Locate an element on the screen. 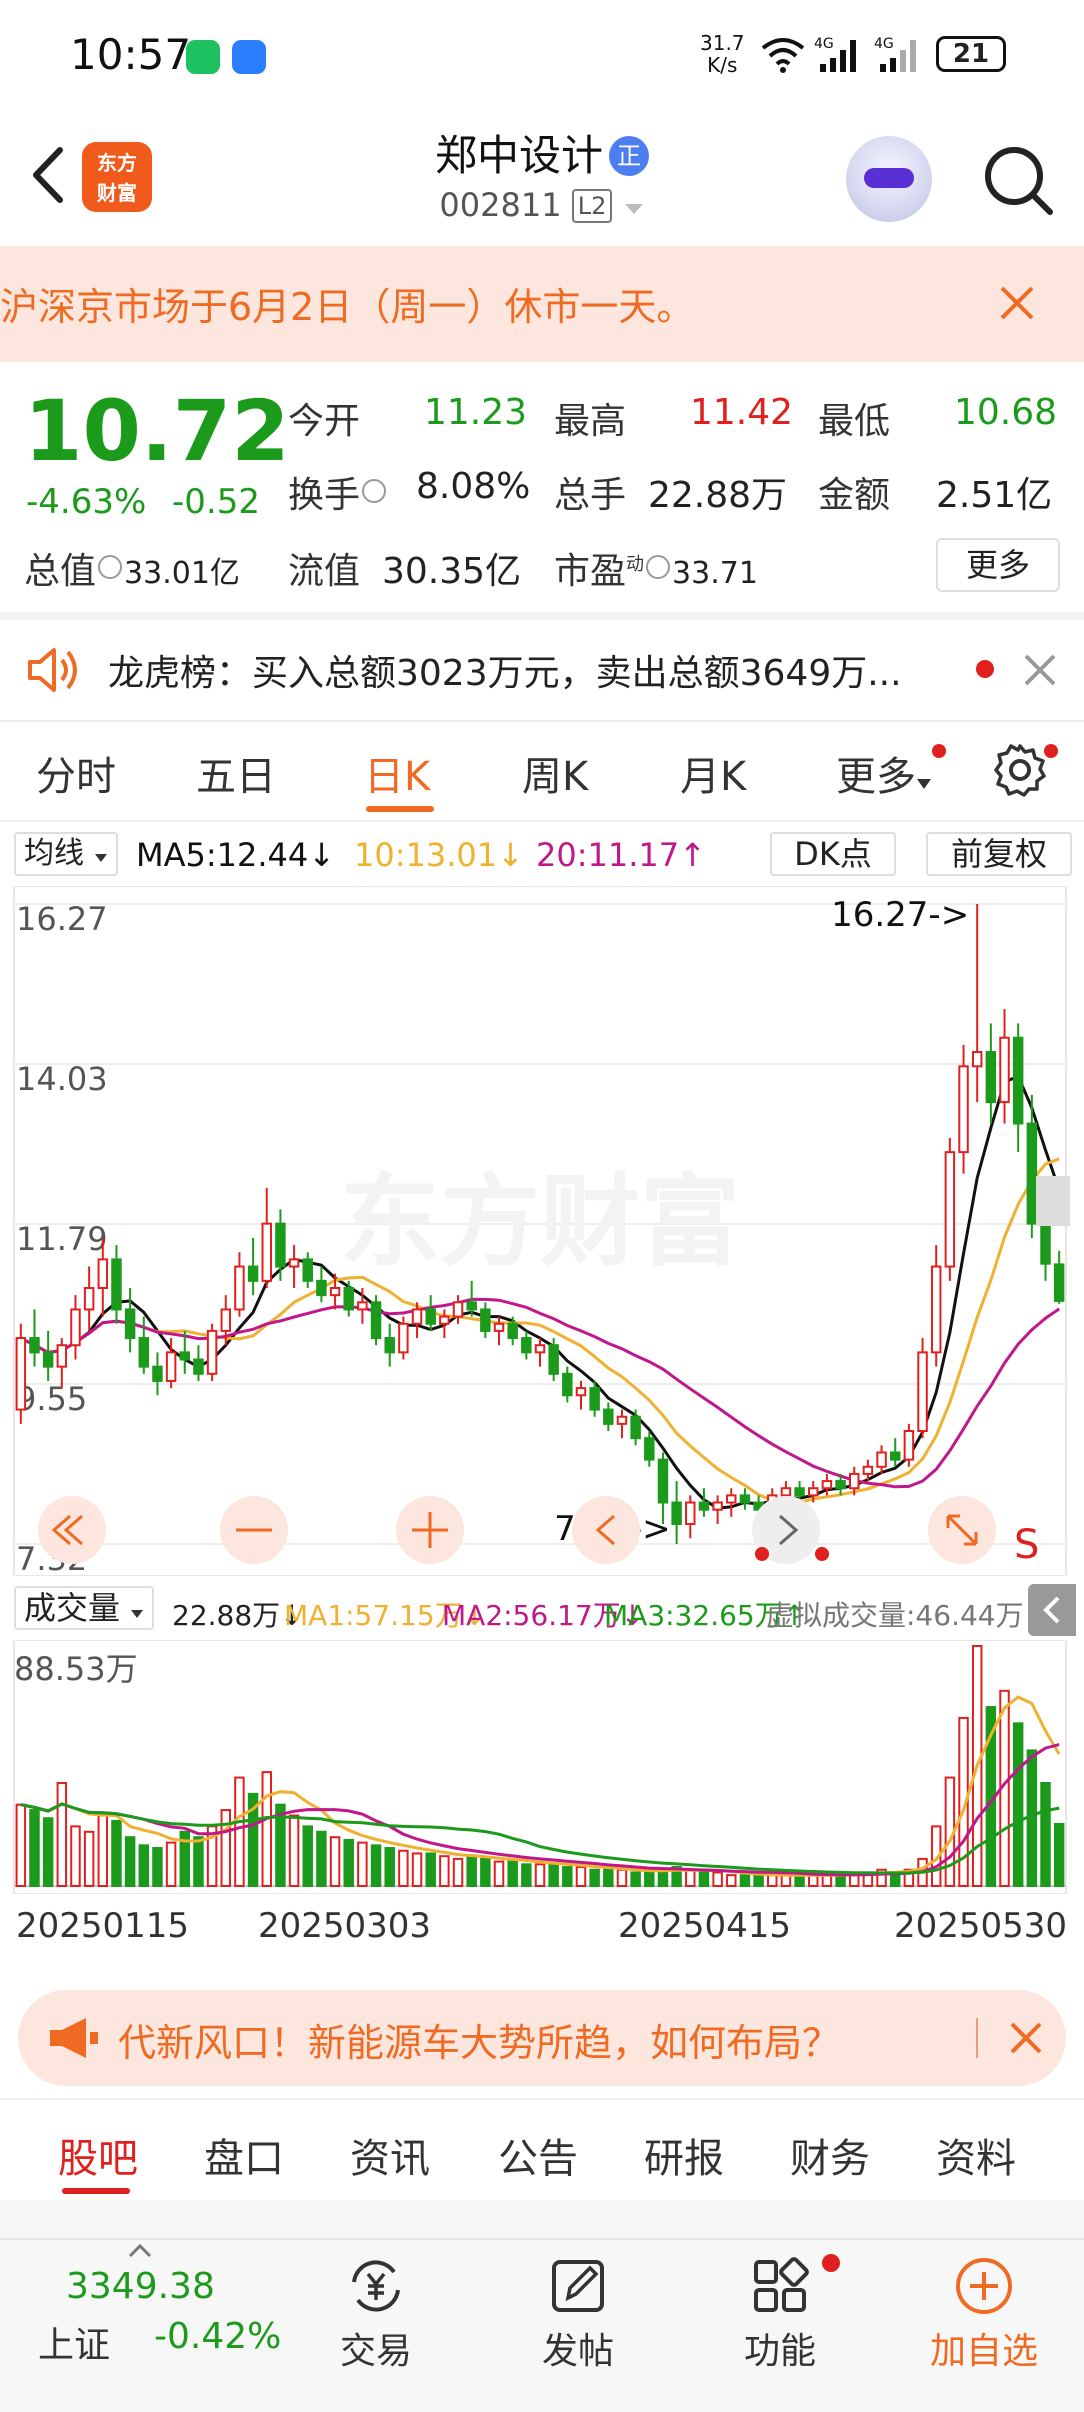  mktcap-value: 33.01亿 is located at coordinates (182, 573).